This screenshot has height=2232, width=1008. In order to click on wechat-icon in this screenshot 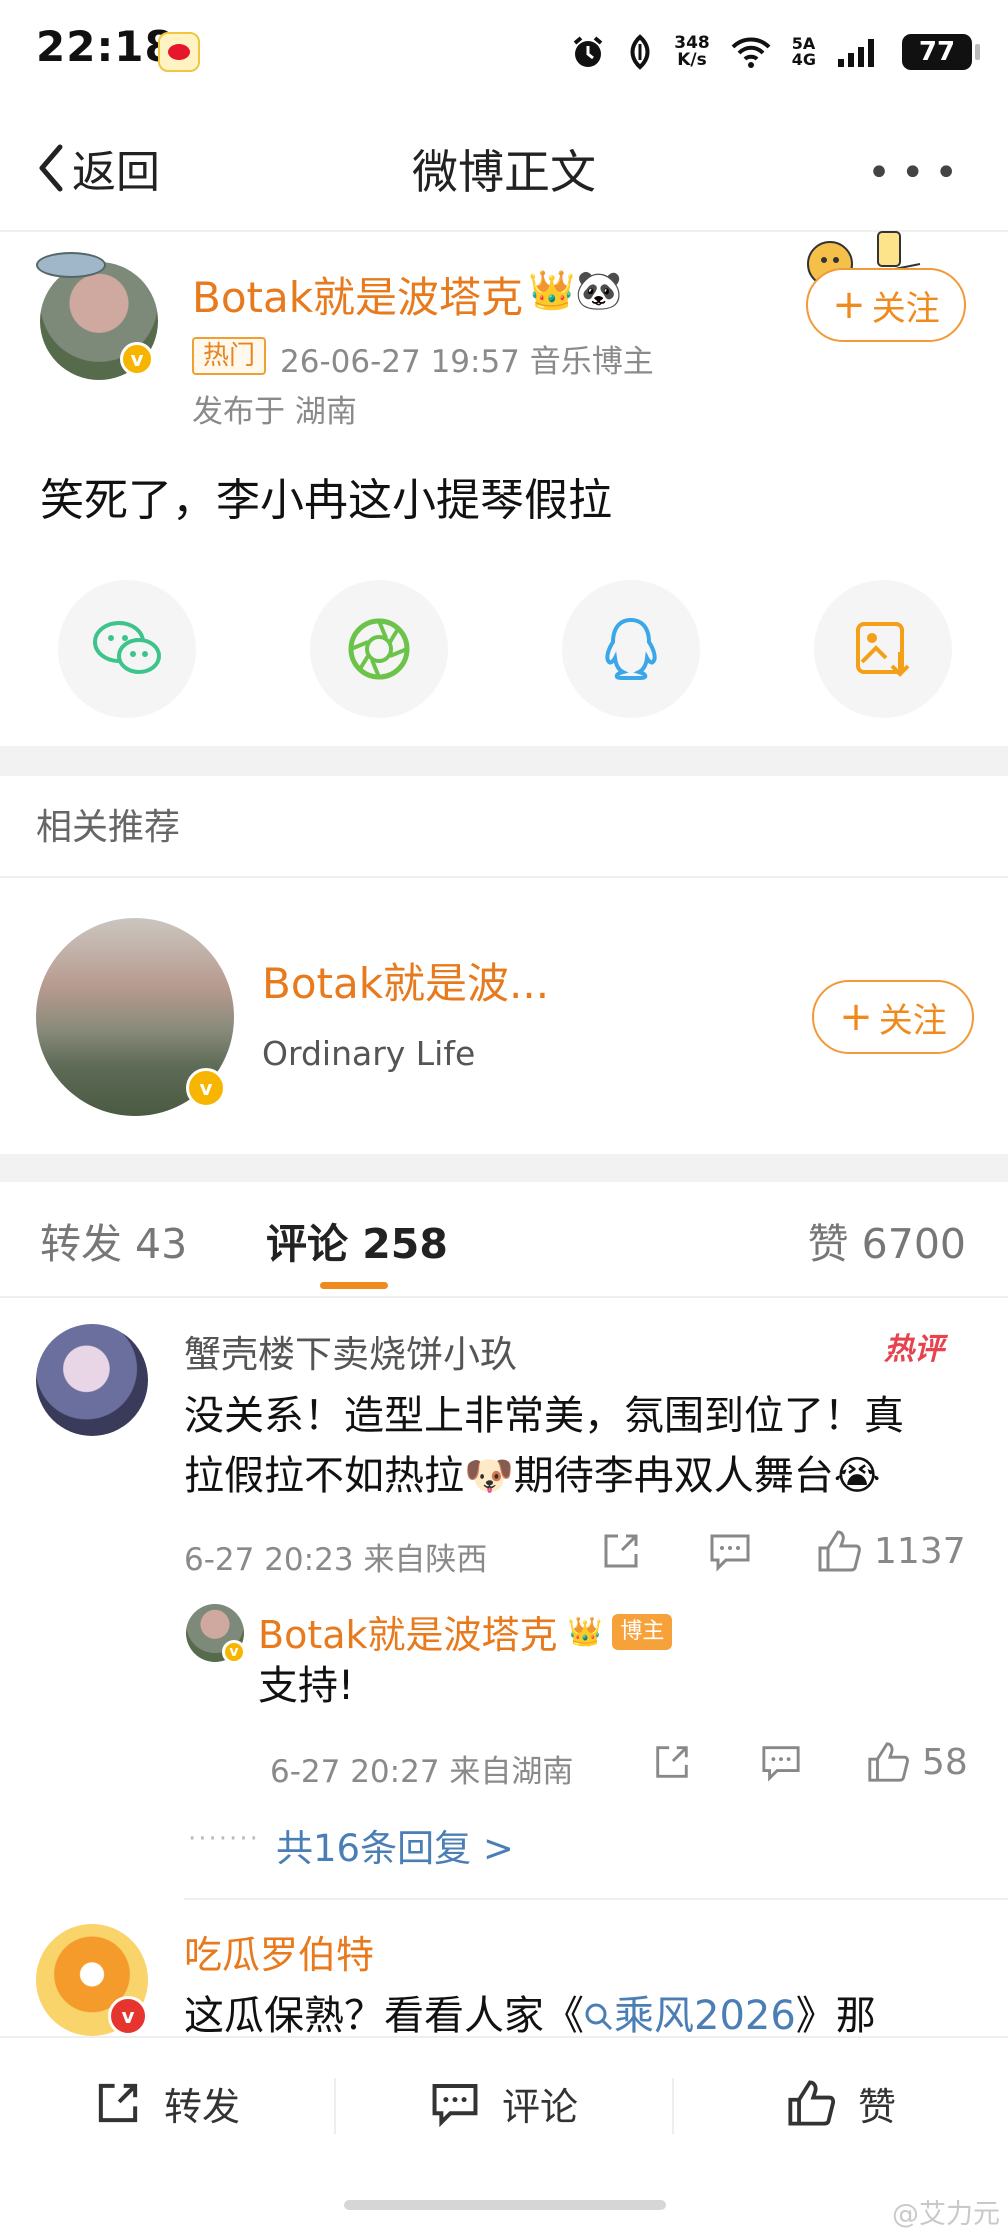, I will do `click(127, 647)`.